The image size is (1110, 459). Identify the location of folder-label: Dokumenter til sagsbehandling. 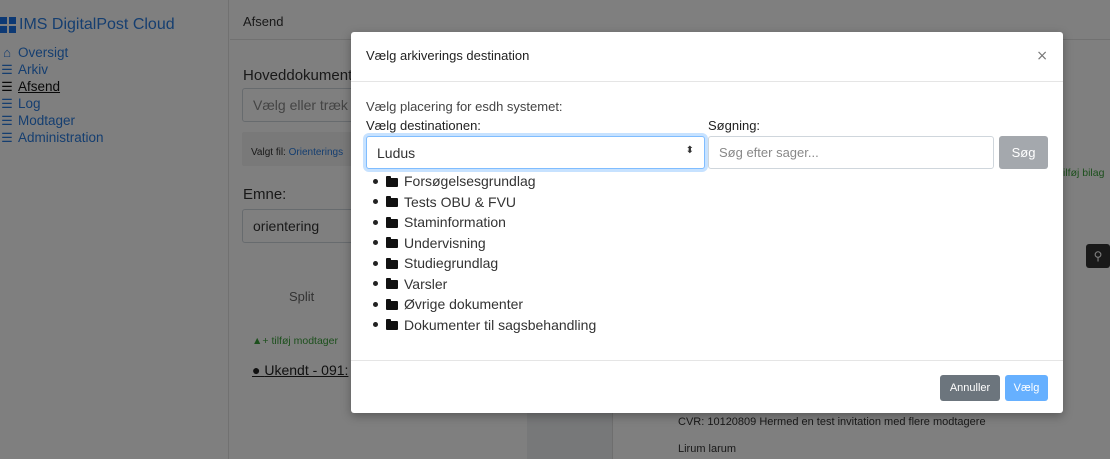
(500, 324).